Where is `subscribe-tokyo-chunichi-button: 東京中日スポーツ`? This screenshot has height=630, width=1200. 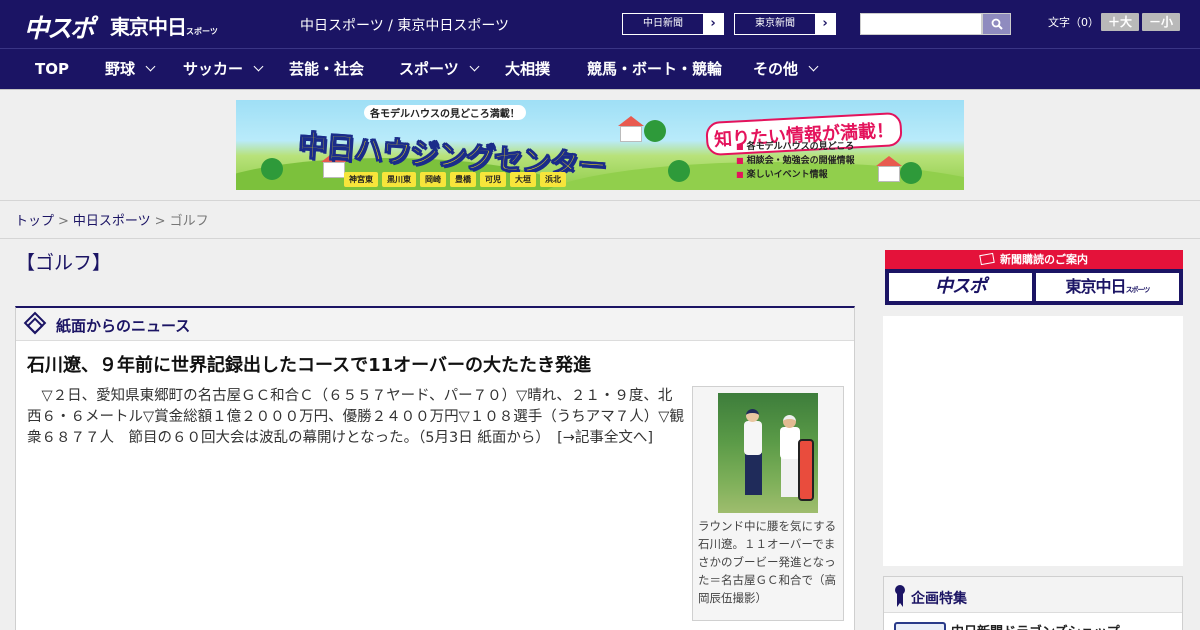 subscribe-tokyo-chunichi-button: 東京中日スポーツ is located at coordinates (1107, 287).